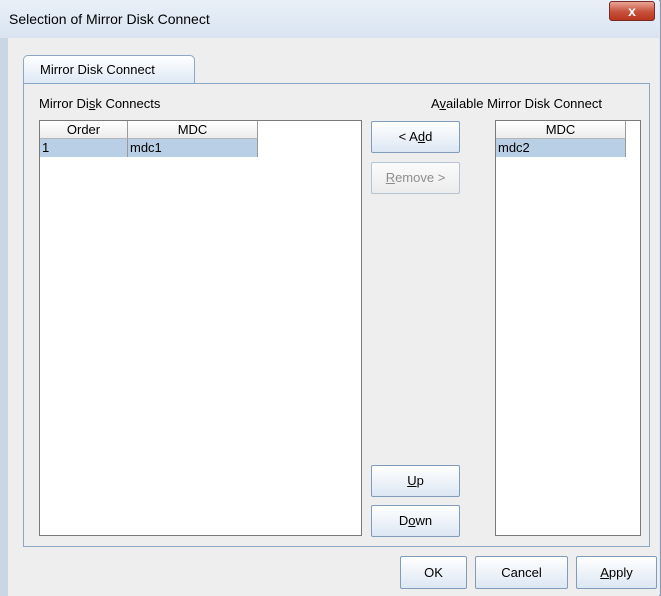 The height and width of the screenshot is (596, 661). Describe the element at coordinates (521, 572) in the screenshot. I see `cancel-button: Cancel` at that location.